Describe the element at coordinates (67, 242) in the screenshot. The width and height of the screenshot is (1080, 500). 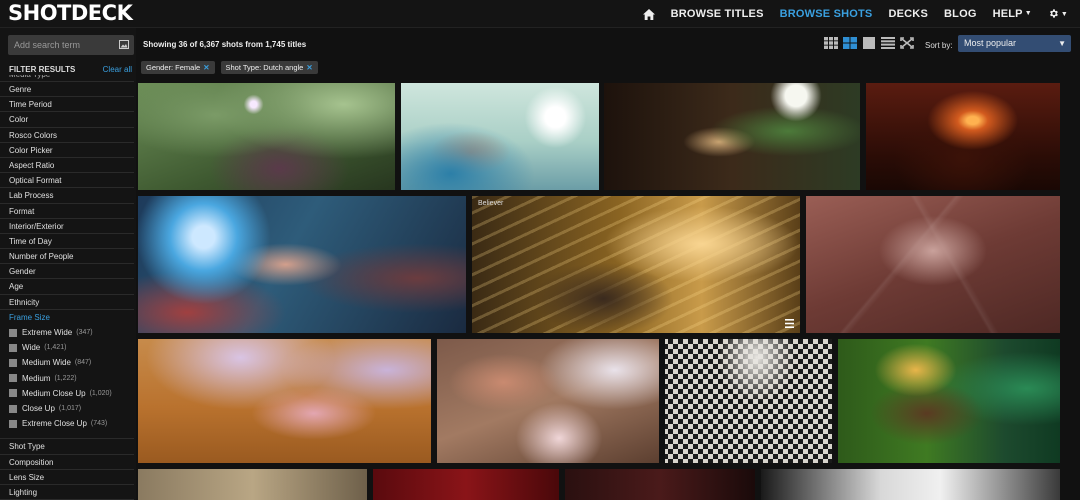
I see `filter-time-of-day: Time of Day` at that location.